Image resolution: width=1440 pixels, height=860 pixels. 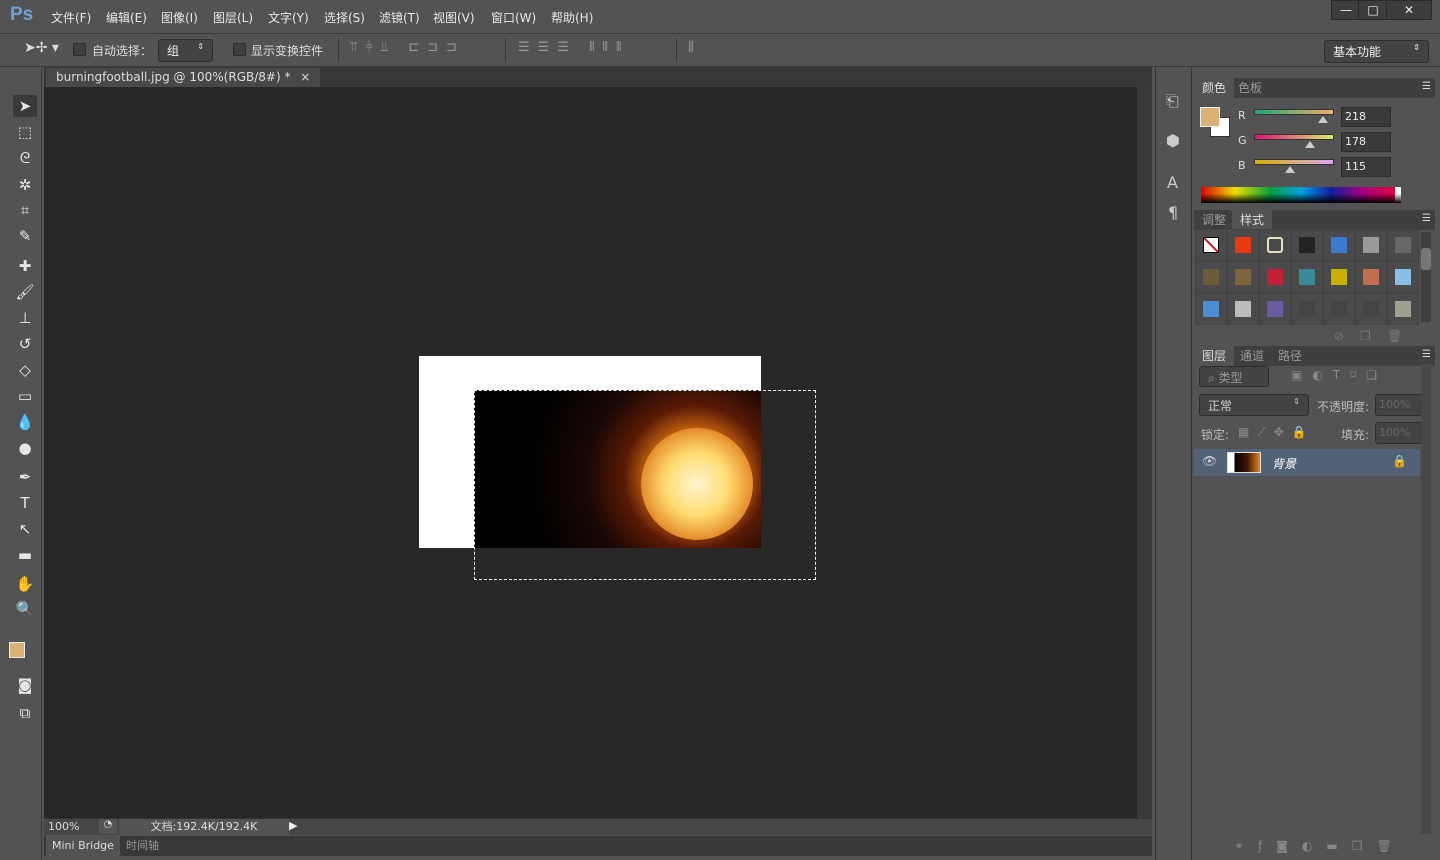 What do you see at coordinates (399, 17) in the screenshot?
I see `menu-filter: 滤镜(T)` at bounding box center [399, 17].